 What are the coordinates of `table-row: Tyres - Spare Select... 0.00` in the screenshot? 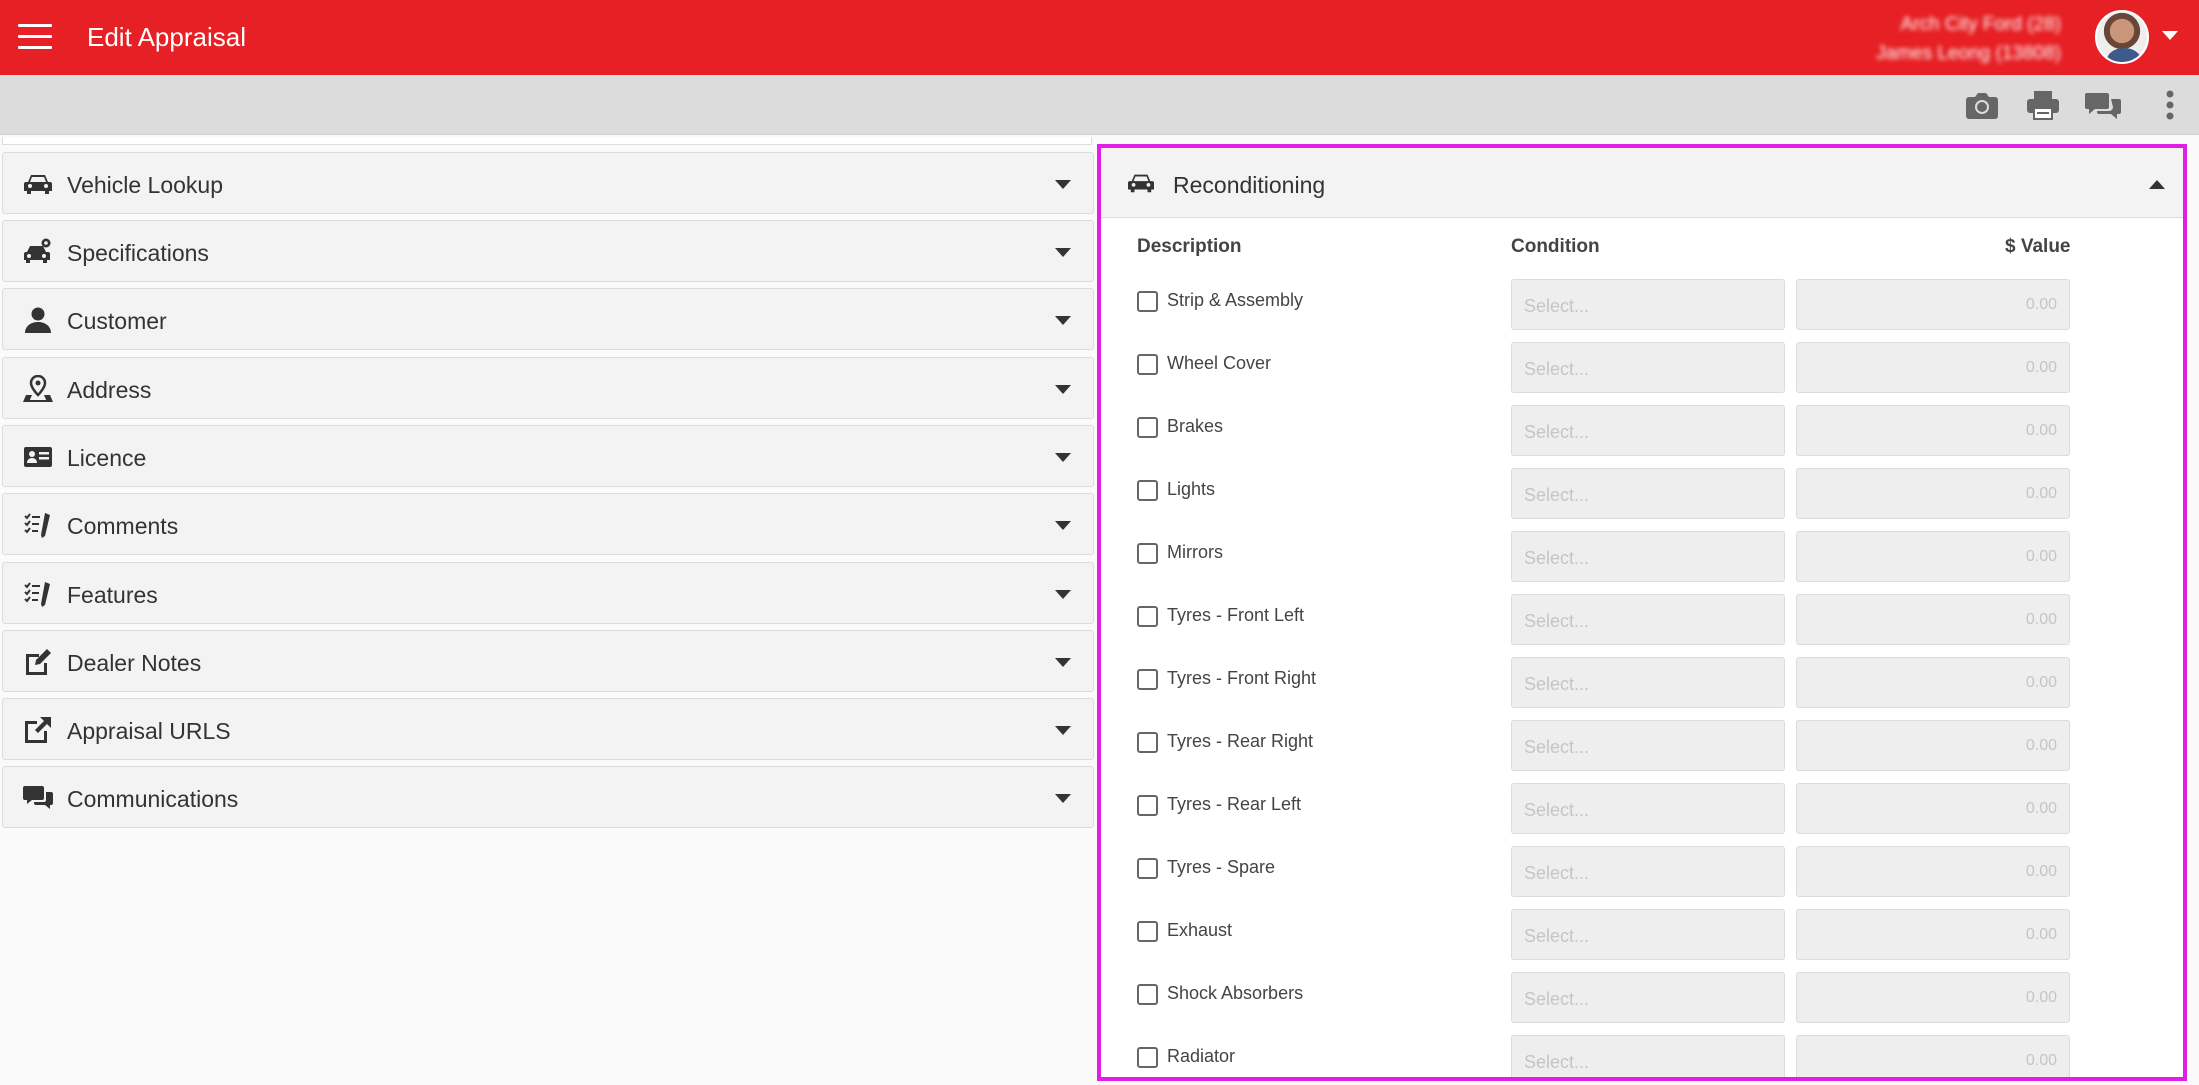 It's located at (1642, 869).